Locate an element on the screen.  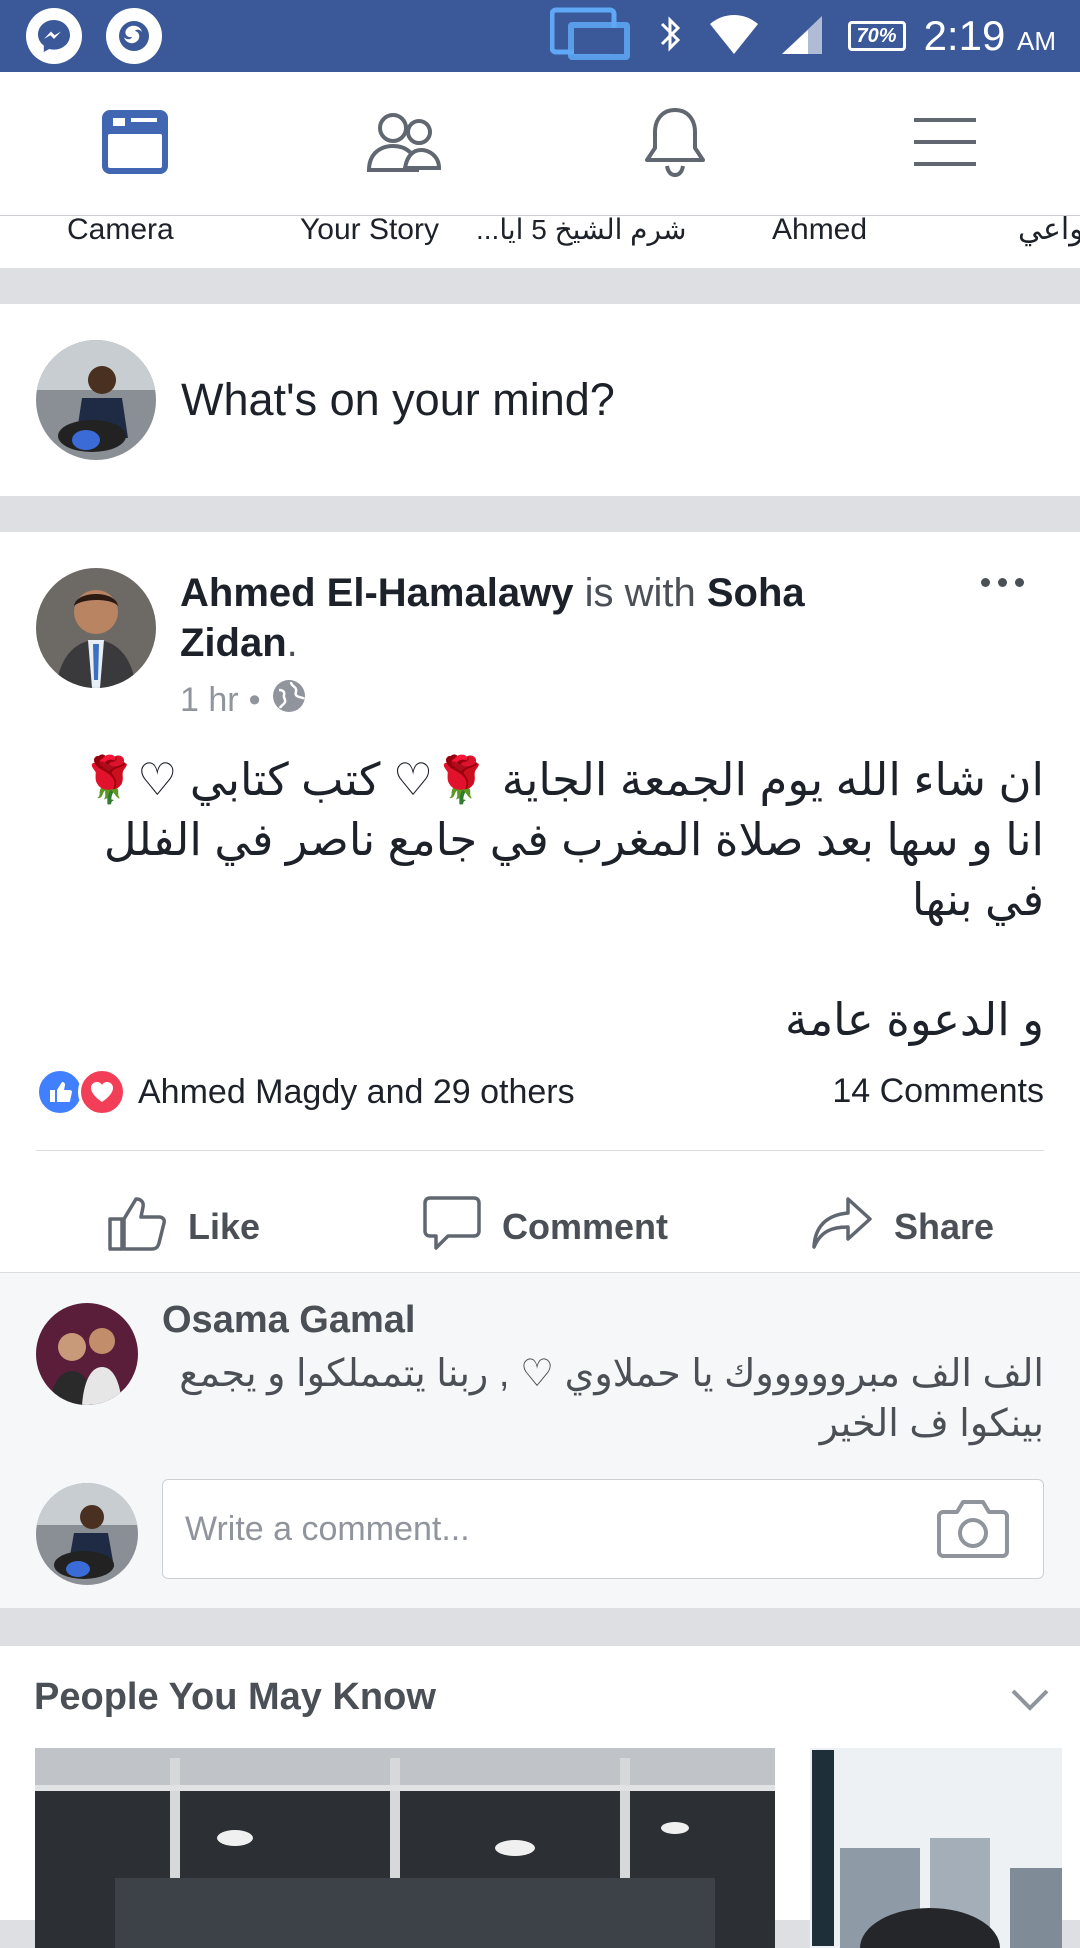
more-options-button is located at coordinates (1002, 582).